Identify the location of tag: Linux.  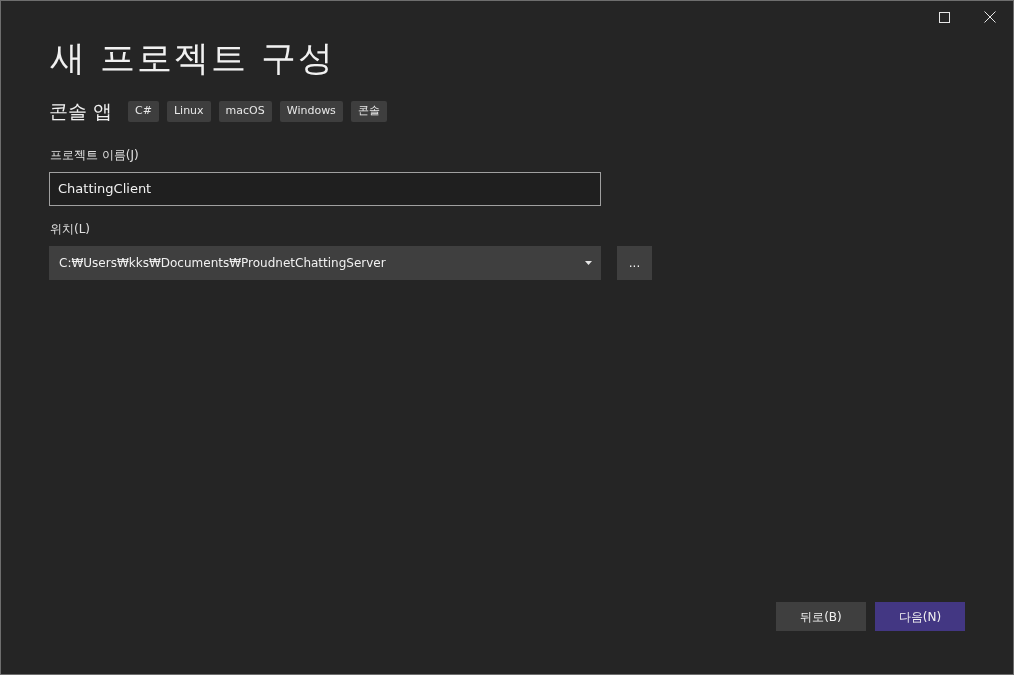
(188, 111).